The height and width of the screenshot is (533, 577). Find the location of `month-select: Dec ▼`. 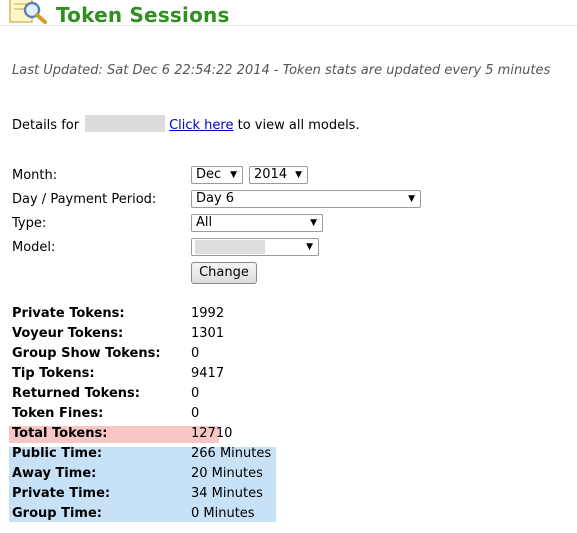

month-select: Dec ▼ is located at coordinates (217, 175).